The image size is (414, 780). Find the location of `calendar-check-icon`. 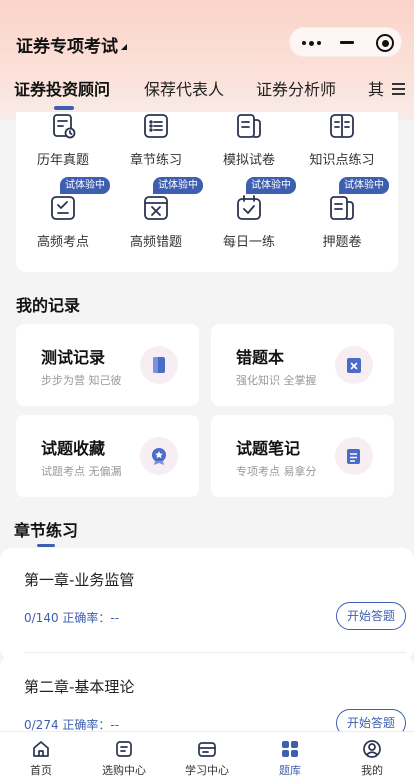

calendar-check-icon is located at coordinates (249, 207).